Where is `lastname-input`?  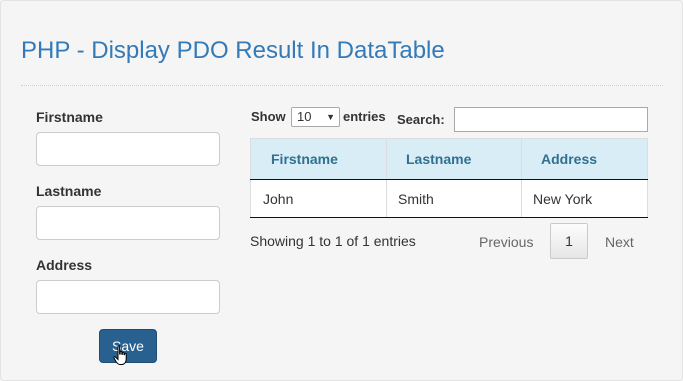 lastname-input is located at coordinates (128, 223).